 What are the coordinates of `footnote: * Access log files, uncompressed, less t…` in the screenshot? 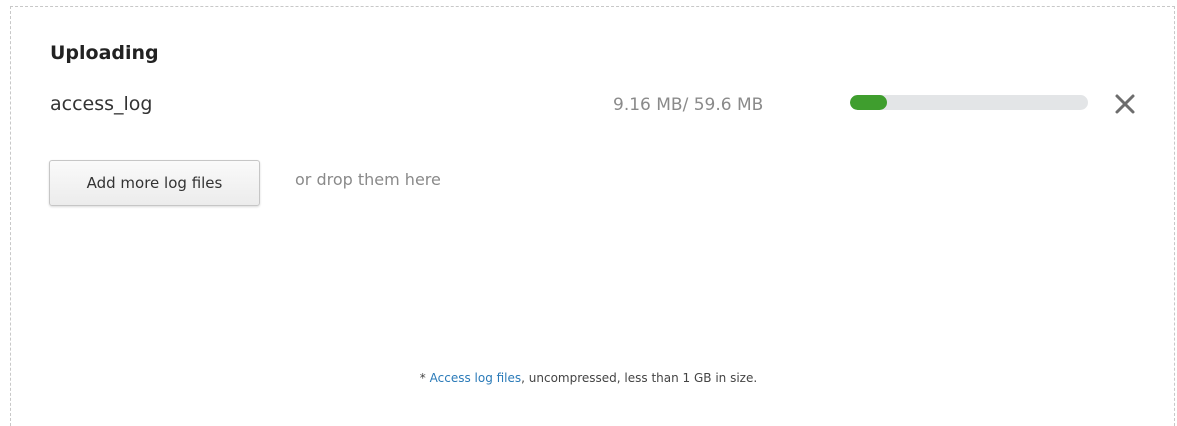 It's located at (588, 378).